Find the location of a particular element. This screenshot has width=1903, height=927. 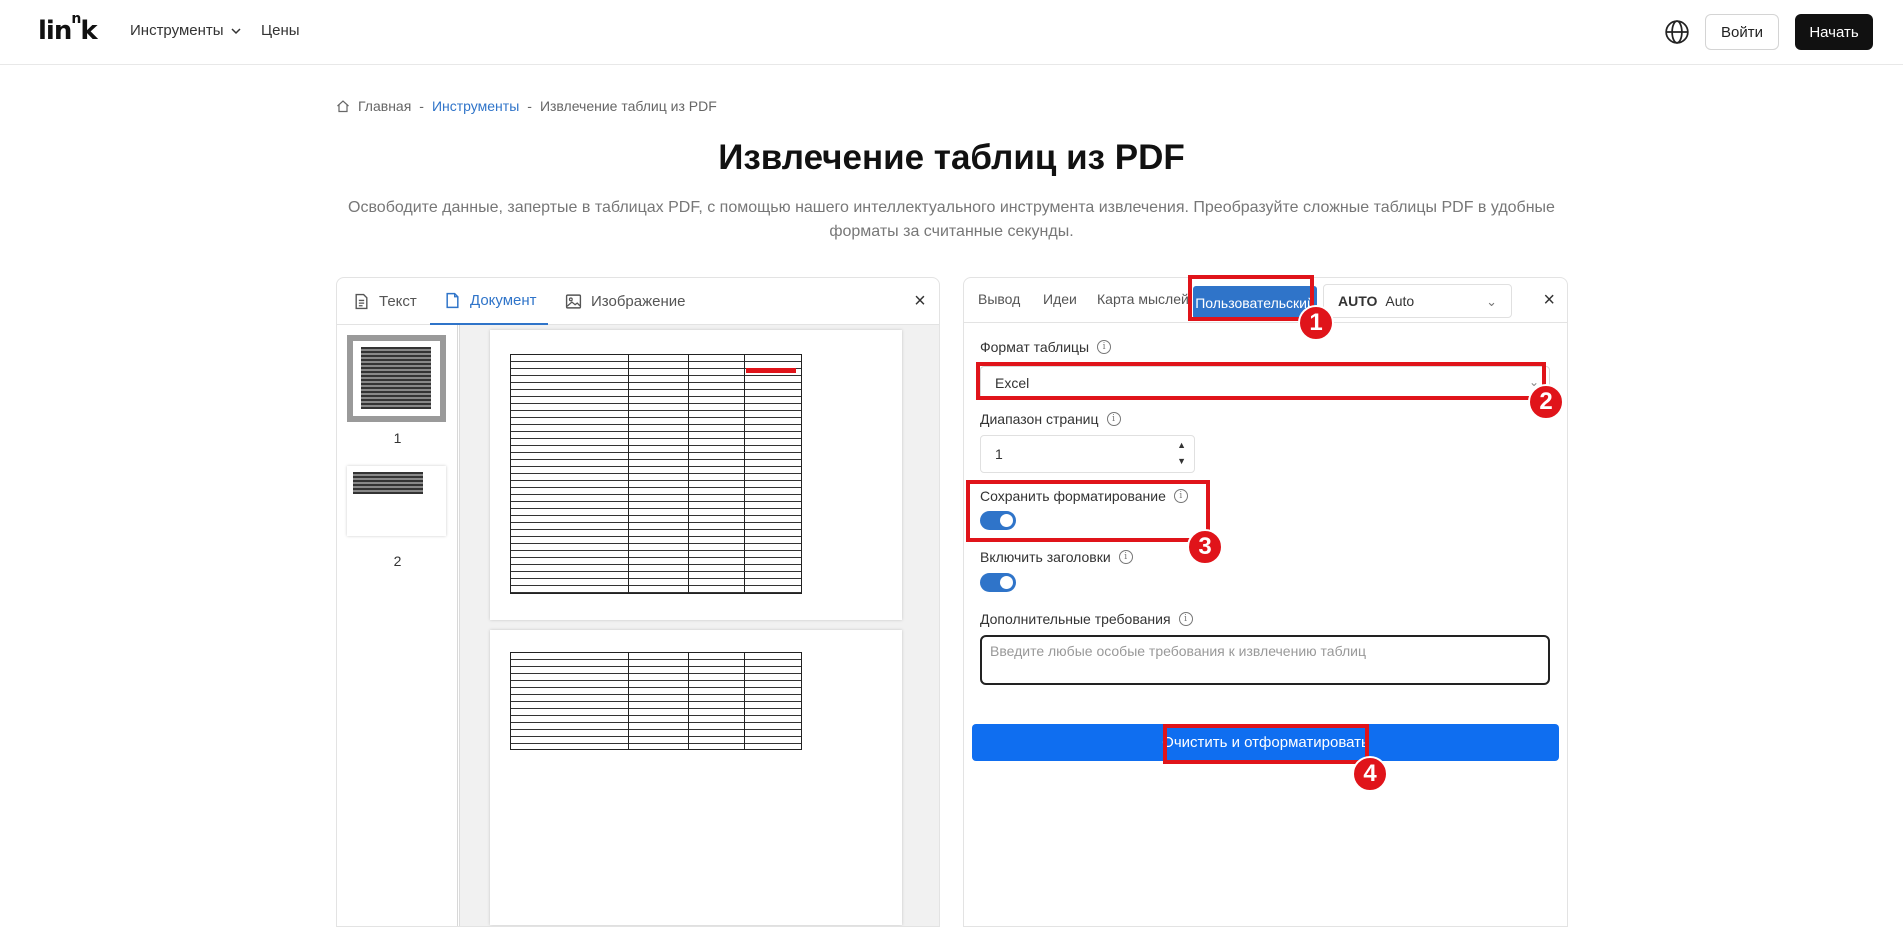

breadcrumb-home: Главная is located at coordinates (384, 106).